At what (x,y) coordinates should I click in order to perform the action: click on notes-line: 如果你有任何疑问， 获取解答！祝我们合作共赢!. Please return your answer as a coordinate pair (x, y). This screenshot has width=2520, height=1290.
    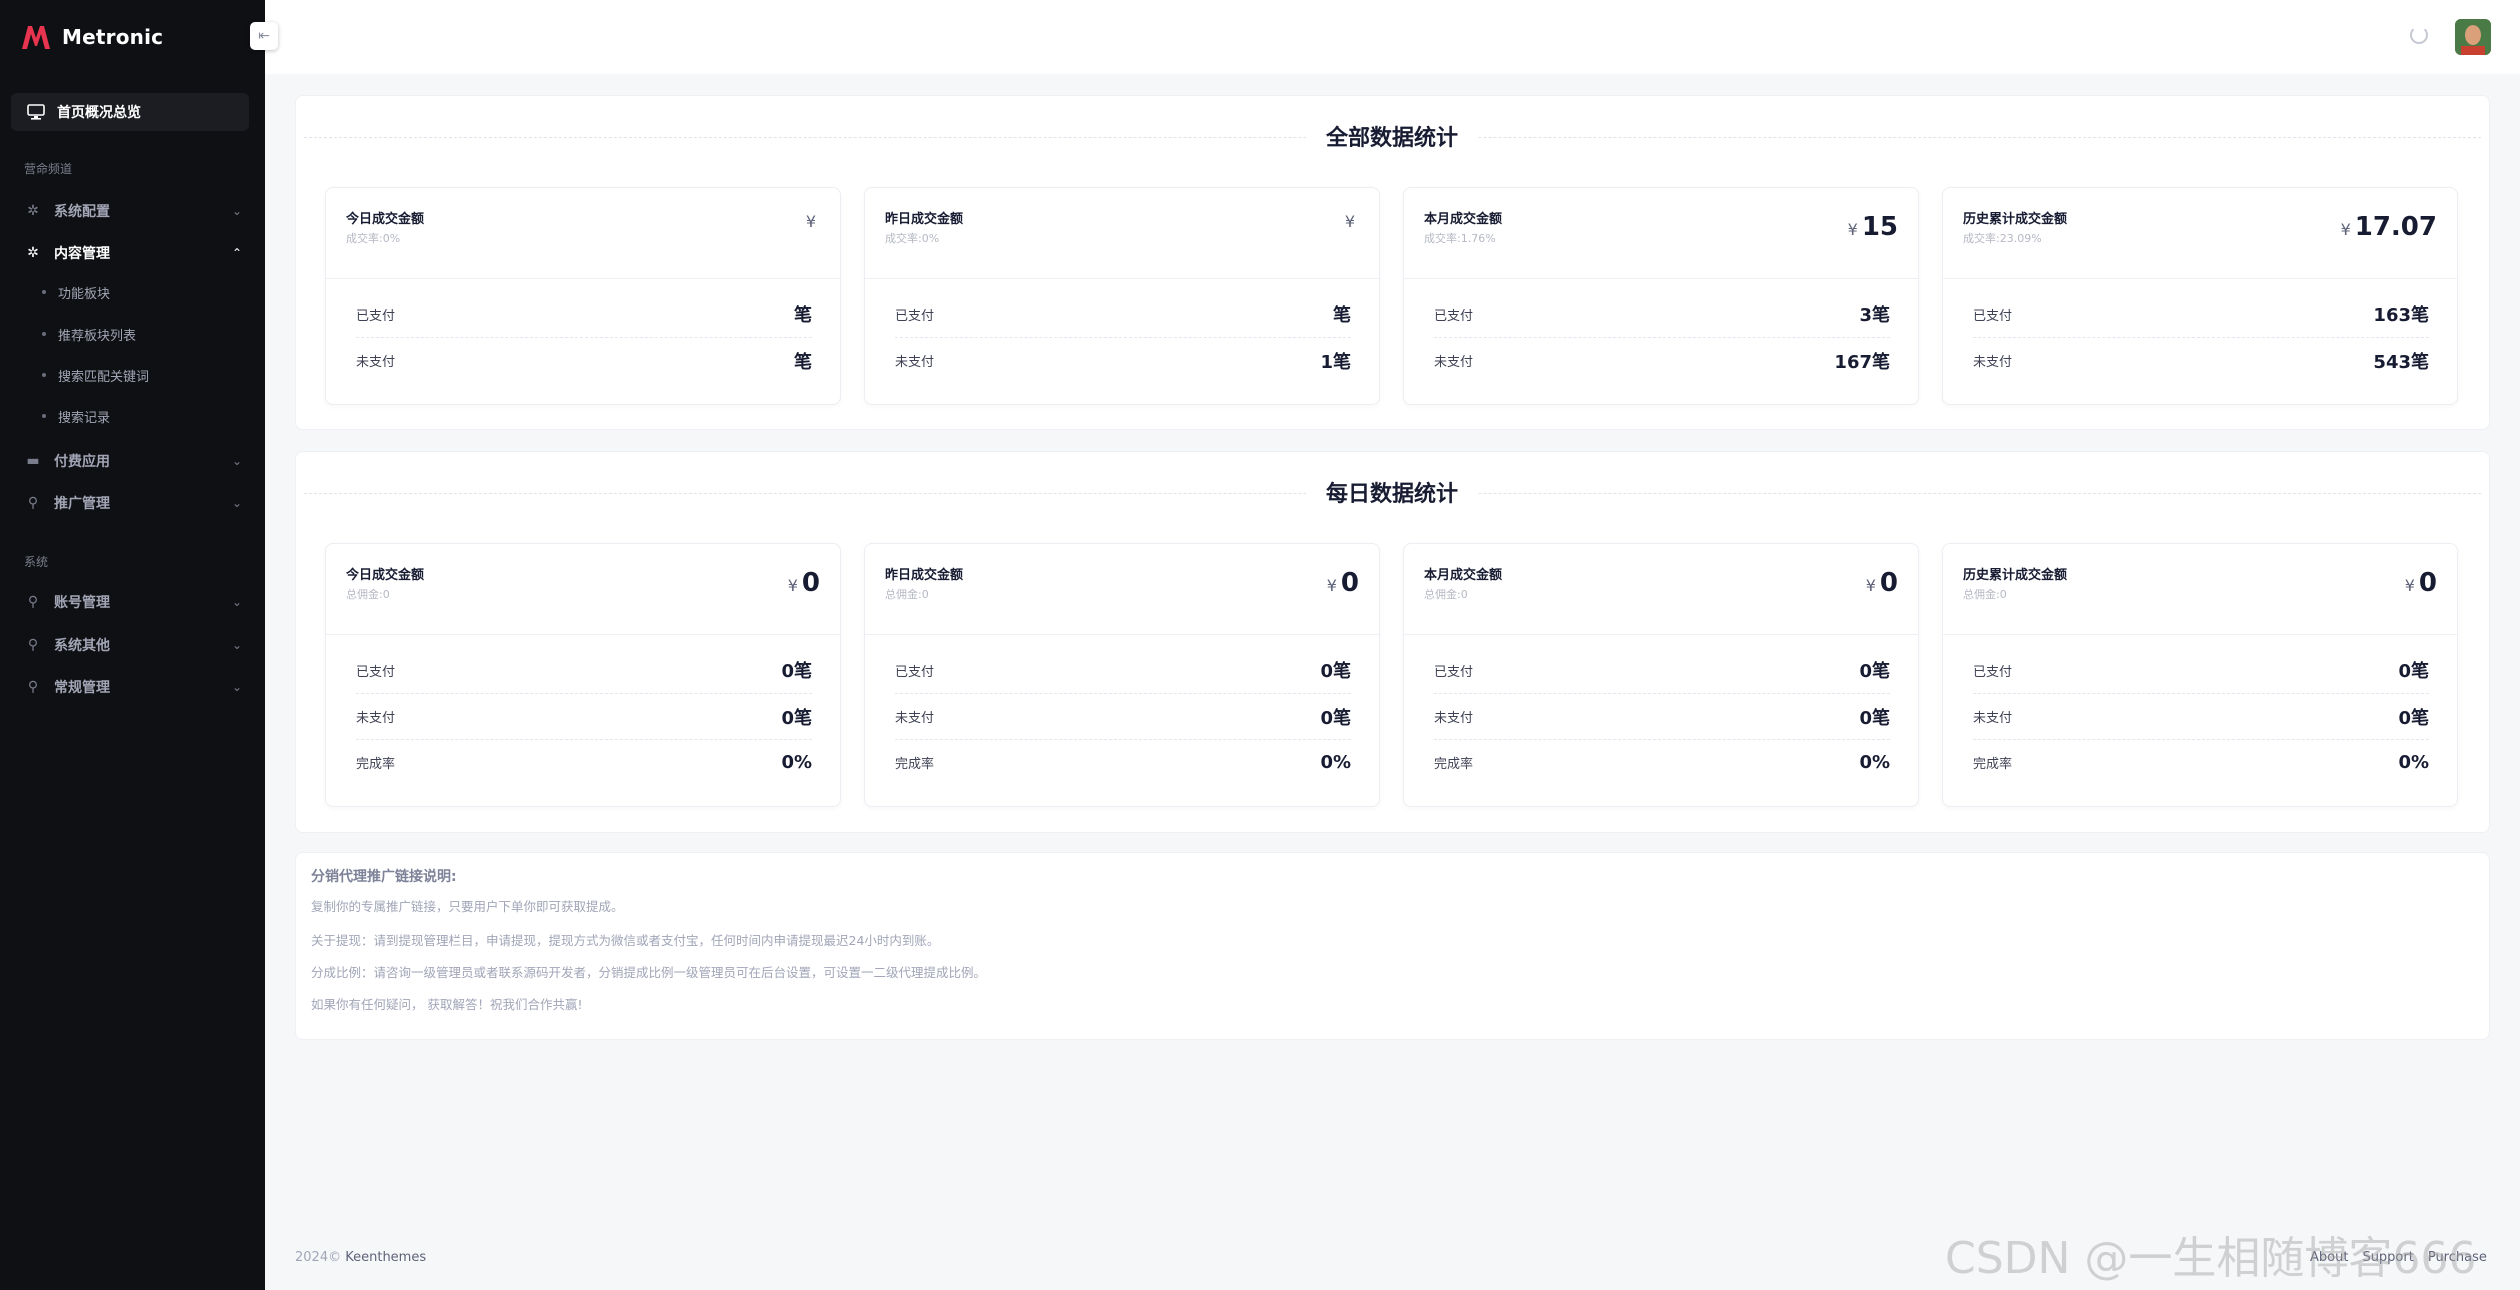
    Looking at the image, I should click on (447, 1004).